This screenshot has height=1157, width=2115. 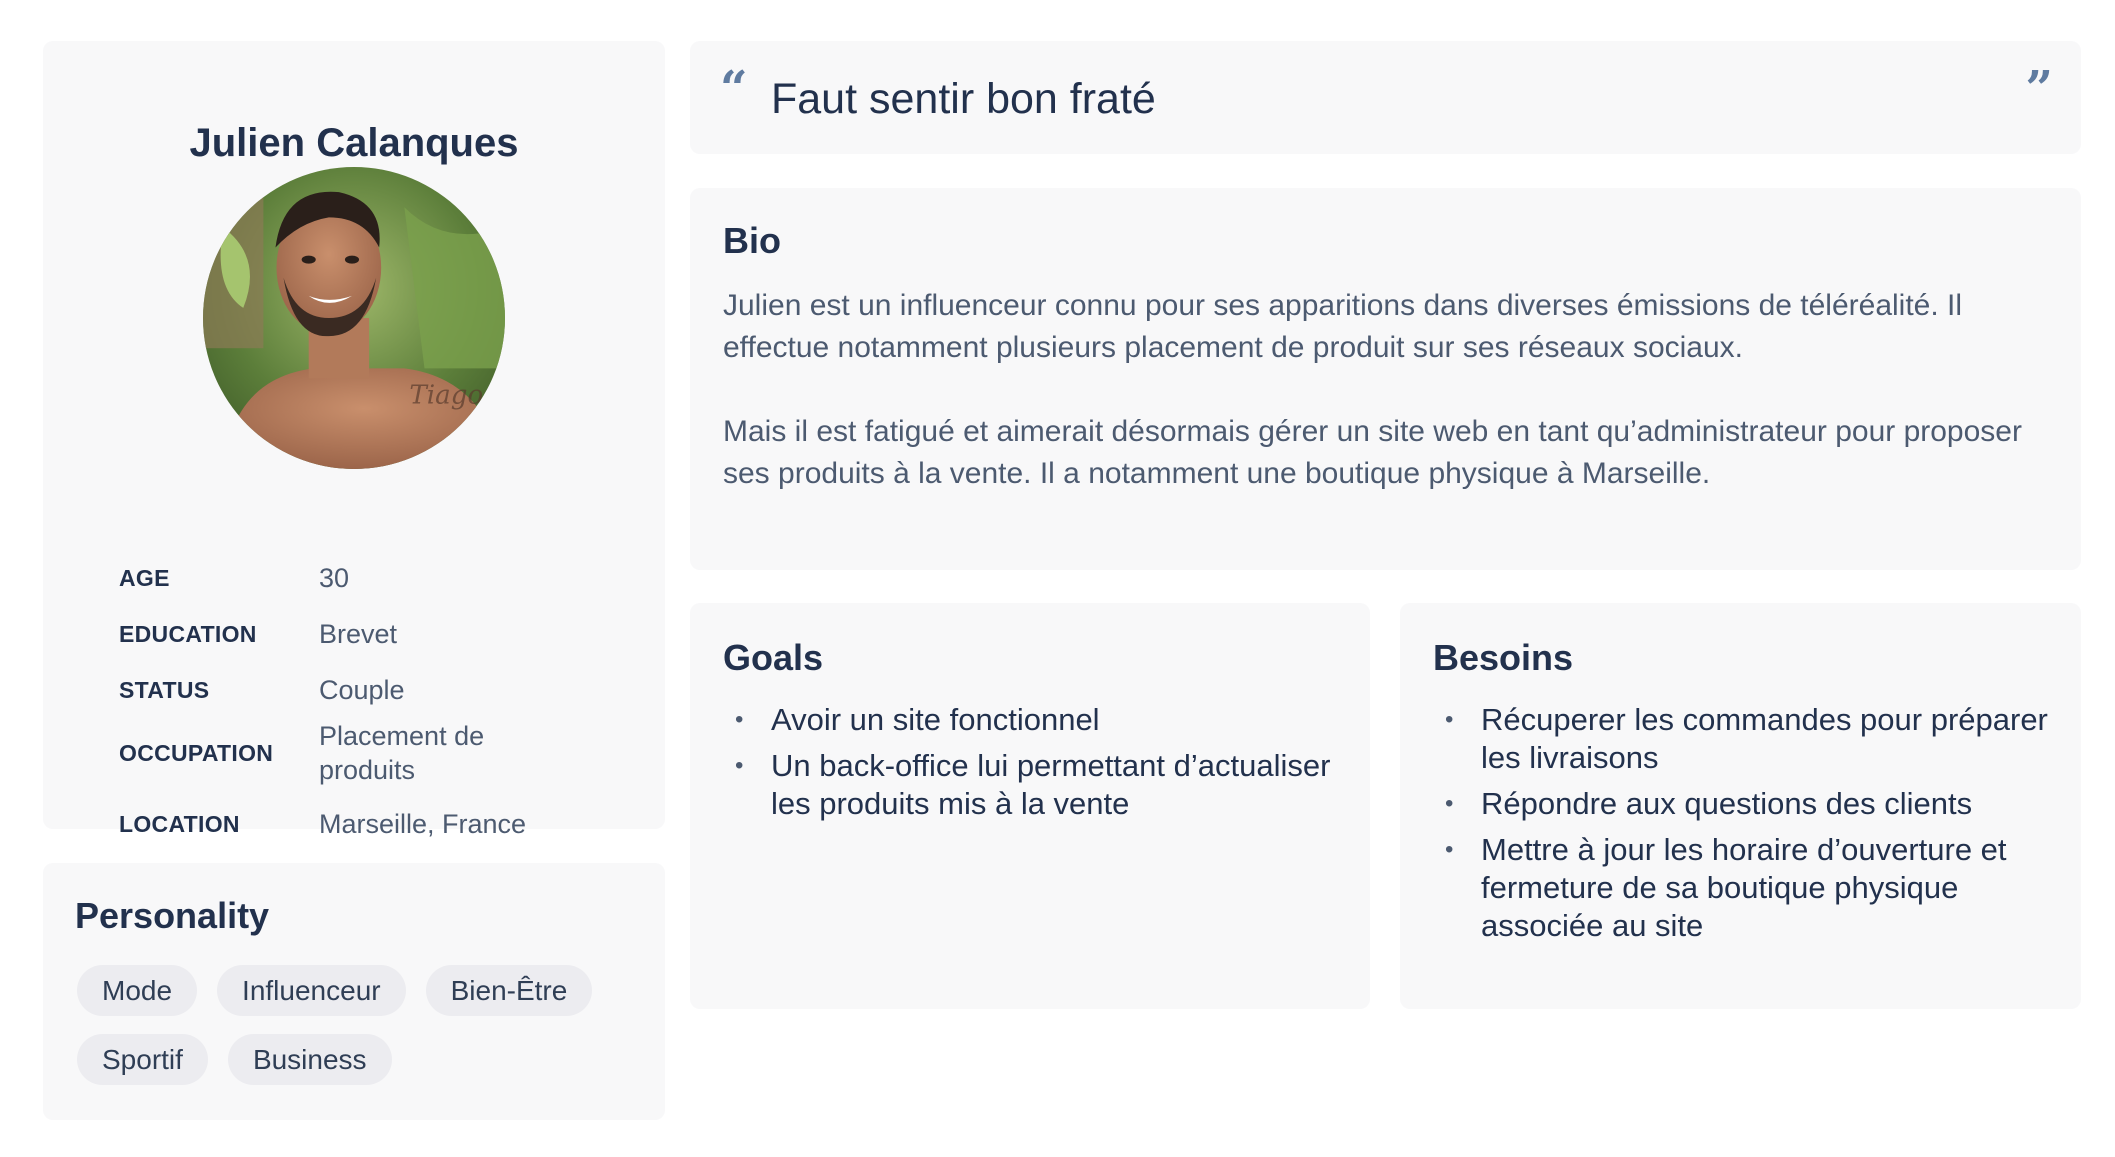 I want to click on goals-title: Goals, so click(x=773, y=657).